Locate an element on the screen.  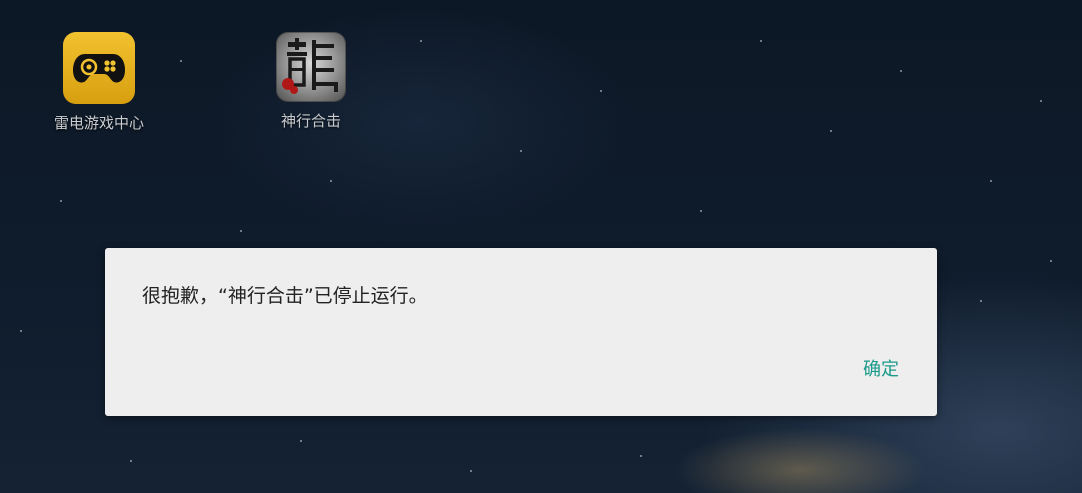
app-label-leidian: 雷电游戏中心 is located at coordinates (98, 123).